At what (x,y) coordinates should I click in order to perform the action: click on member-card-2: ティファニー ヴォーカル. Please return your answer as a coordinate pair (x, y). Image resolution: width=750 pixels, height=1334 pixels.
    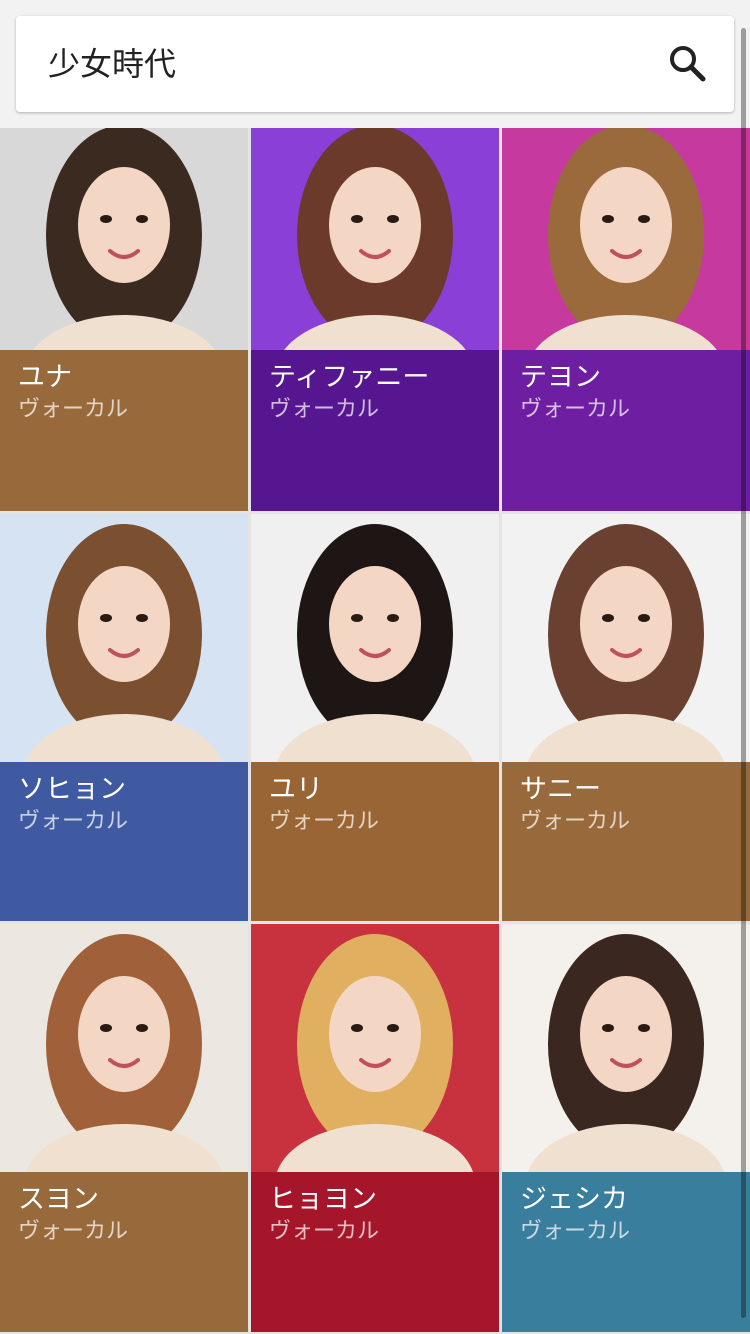
    Looking at the image, I should click on (375, 319).